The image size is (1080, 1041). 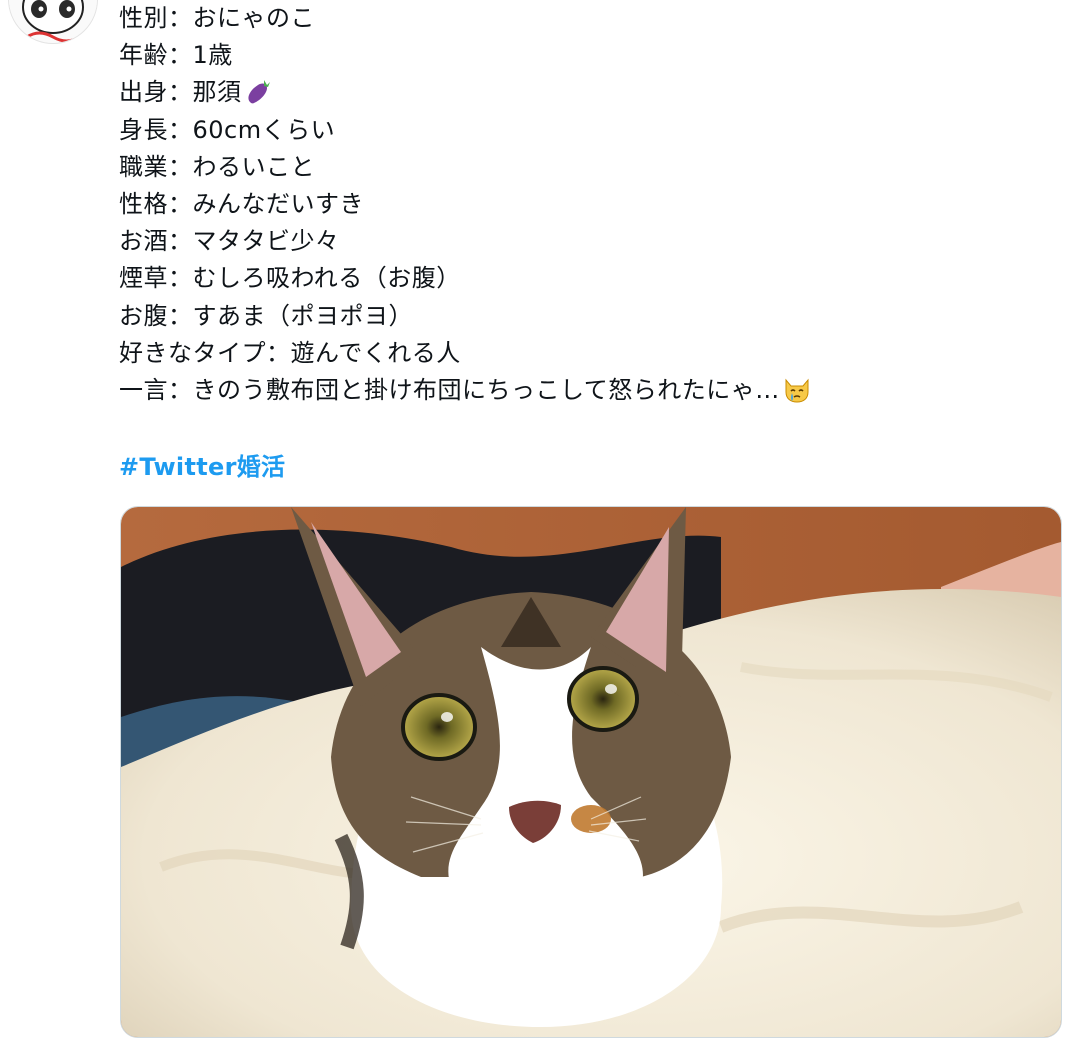 I want to click on profile-line-personality: 性格：みんなだいすき, so click(x=241, y=203).